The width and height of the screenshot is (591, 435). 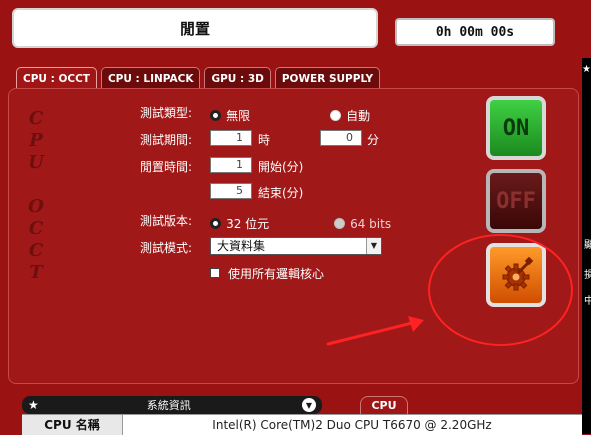 I want to click on tab-gpu-3d: GPU : 3D, so click(x=237, y=78).